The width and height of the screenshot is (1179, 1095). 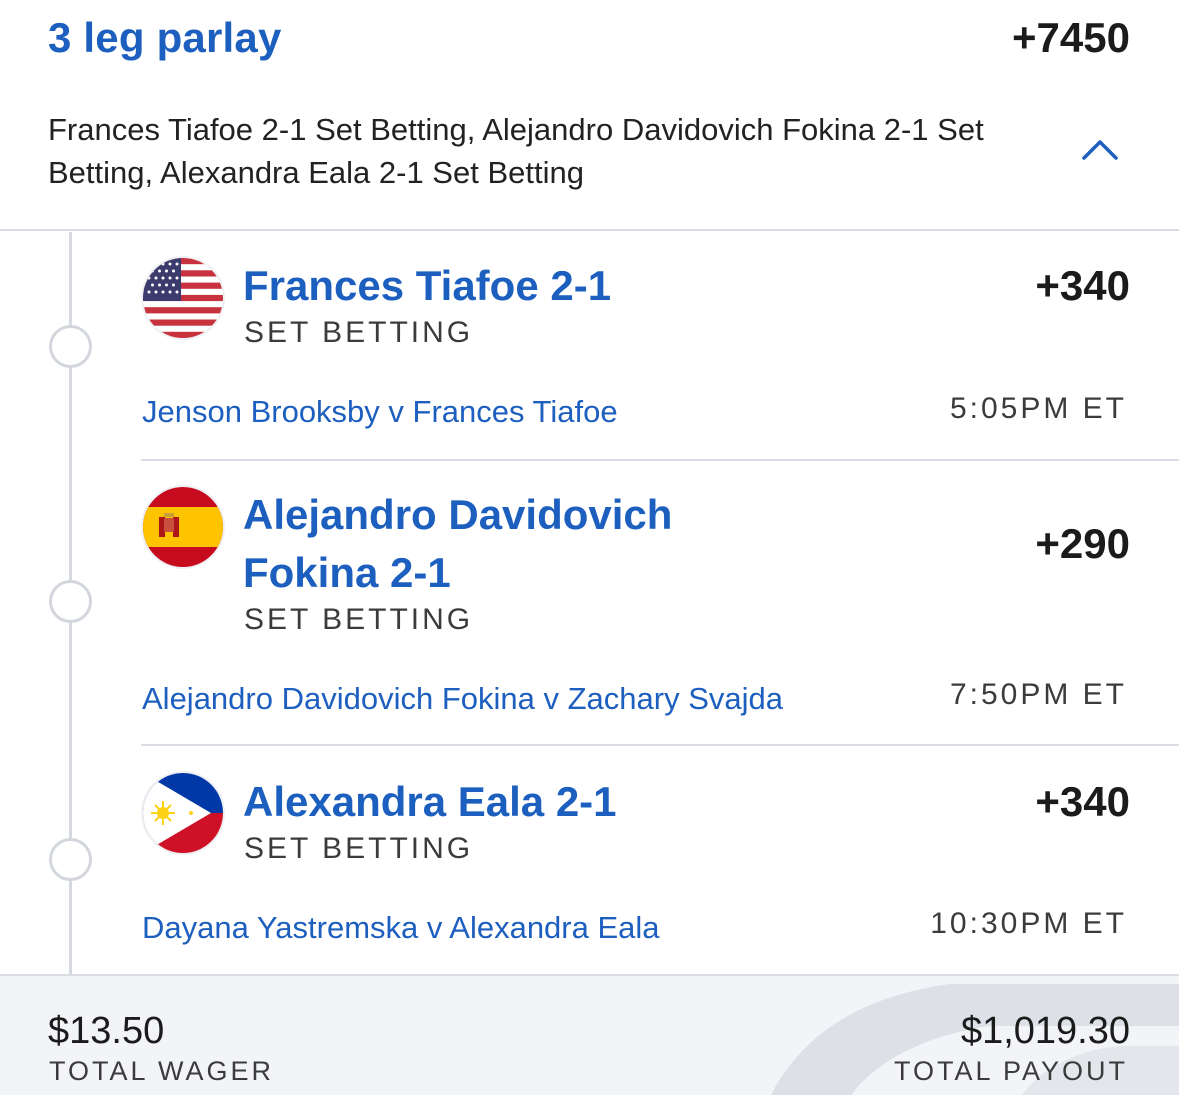 What do you see at coordinates (106, 1031) in the screenshot?
I see `total-wager-amount: $13.50` at bounding box center [106, 1031].